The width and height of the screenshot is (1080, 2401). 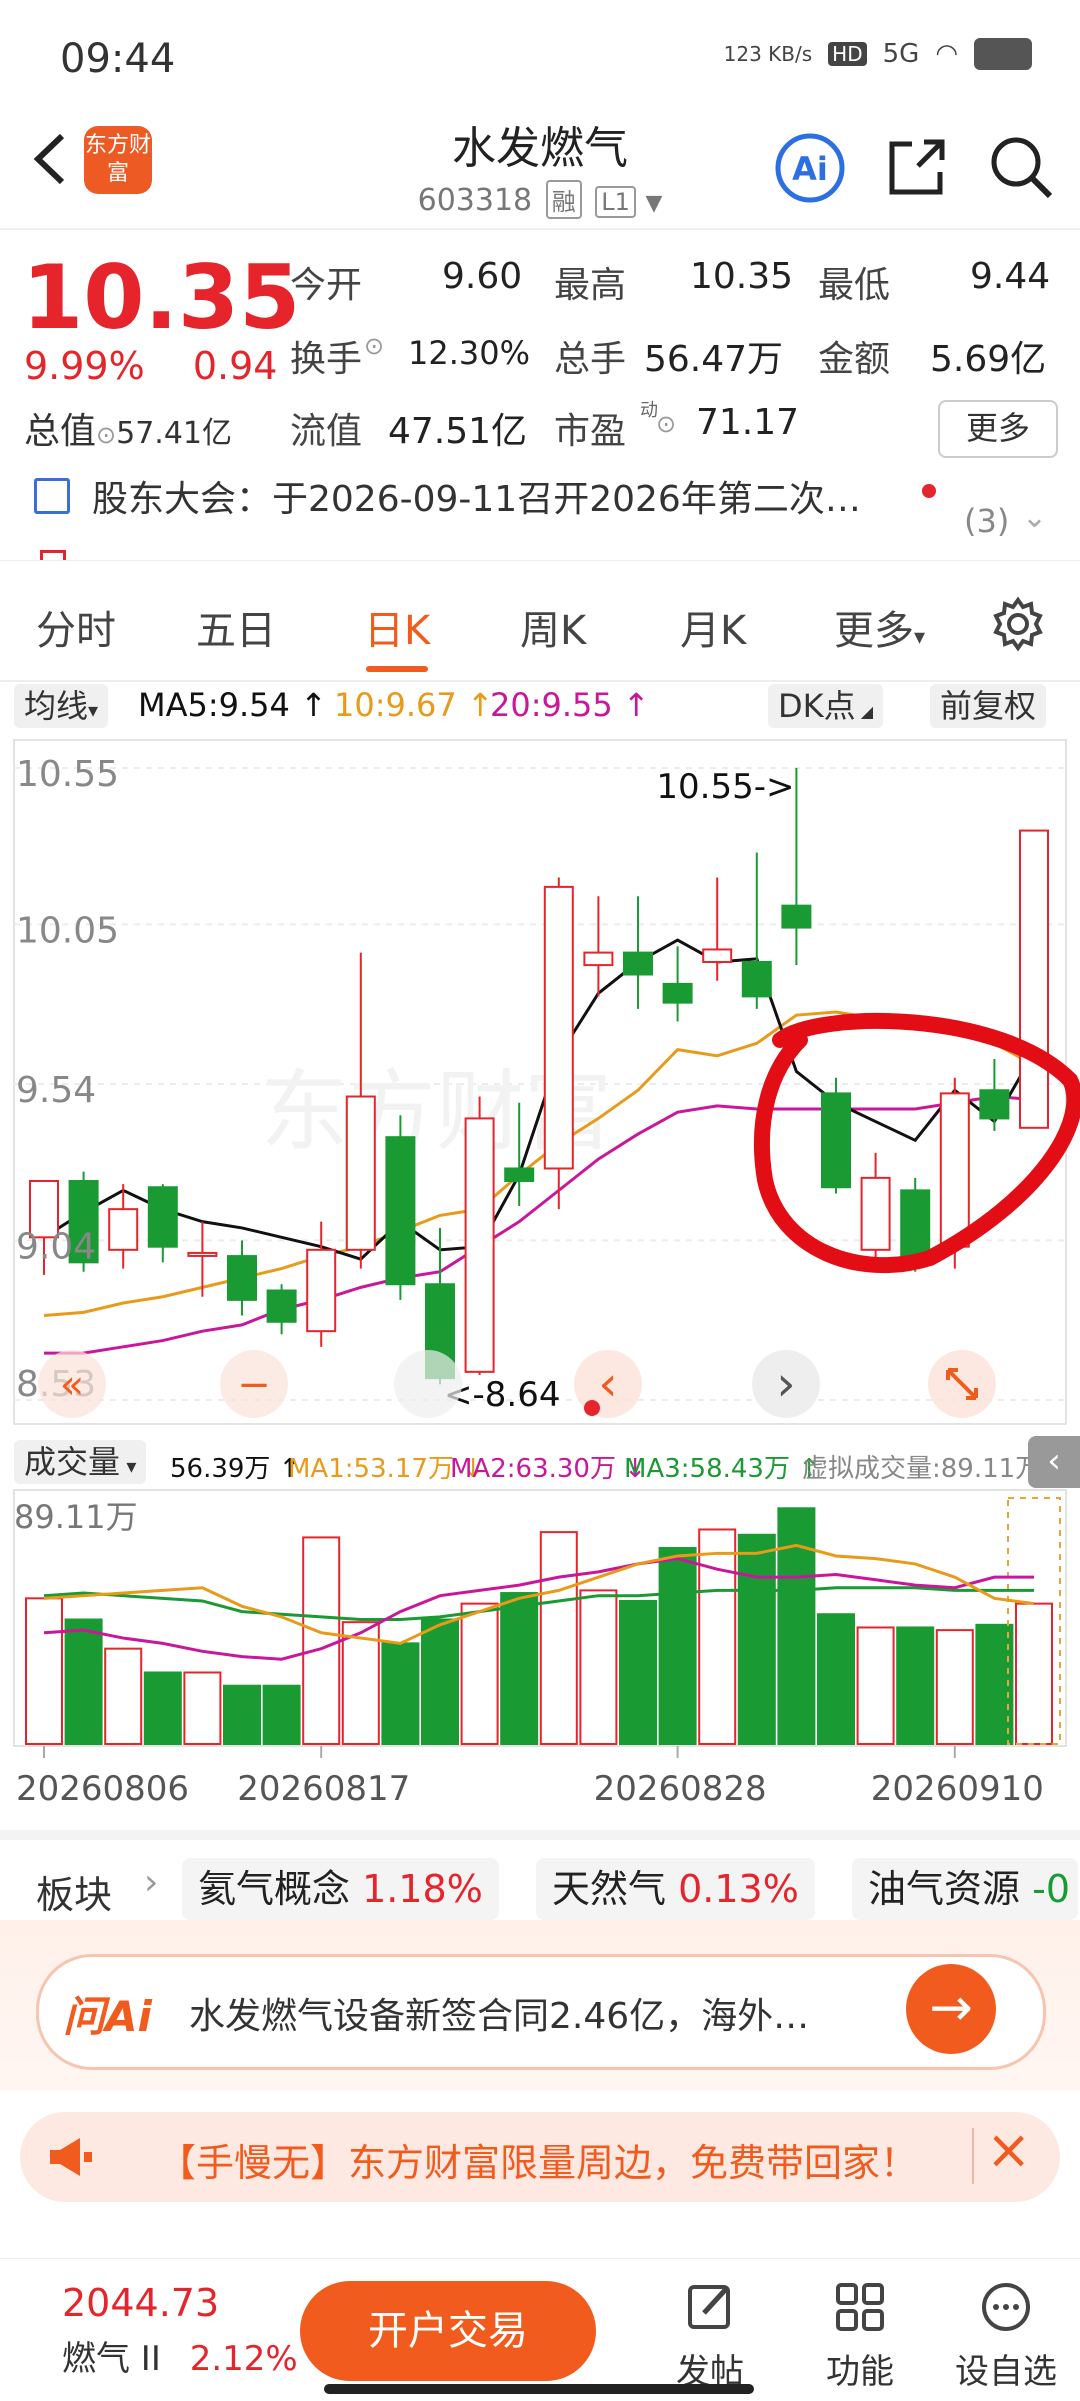 What do you see at coordinates (929, 491) in the screenshot?
I see `unread-dot` at bounding box center [929, 491].